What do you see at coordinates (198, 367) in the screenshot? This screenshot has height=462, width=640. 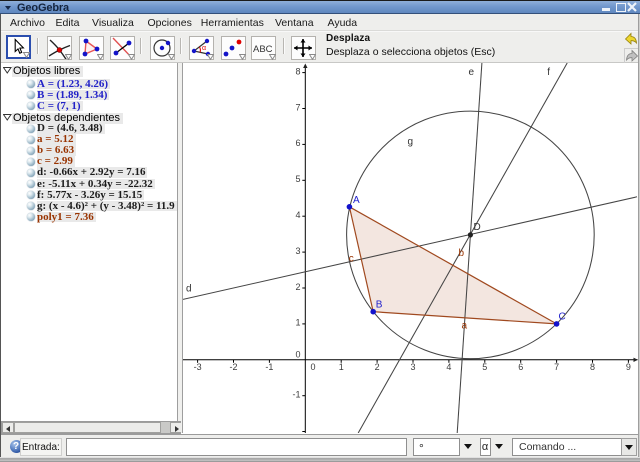 I see `svg-text: -3` at bounding box center [198, 367].